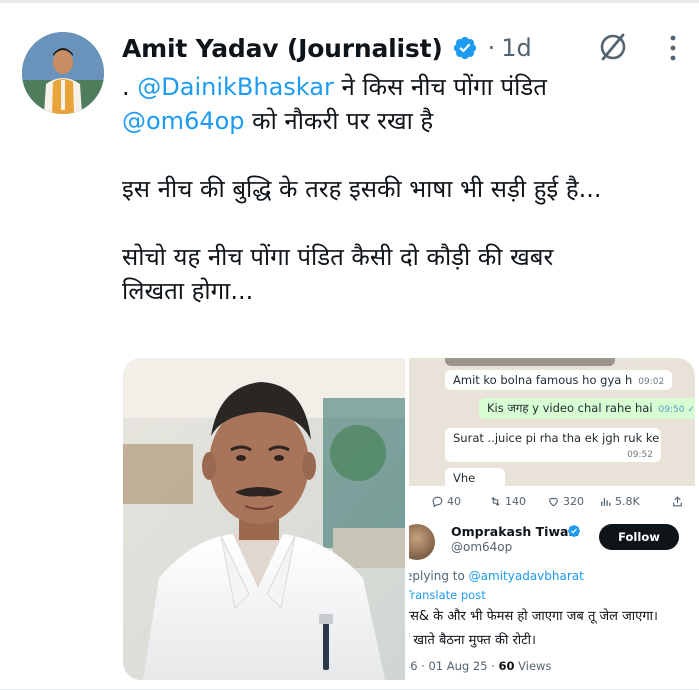 The height and width of the screenshot is (690, 699). What do you see at coordinates (673, 48) in the screenshot?
I see `more-vertical-icon` at bounding box center [673, 48].